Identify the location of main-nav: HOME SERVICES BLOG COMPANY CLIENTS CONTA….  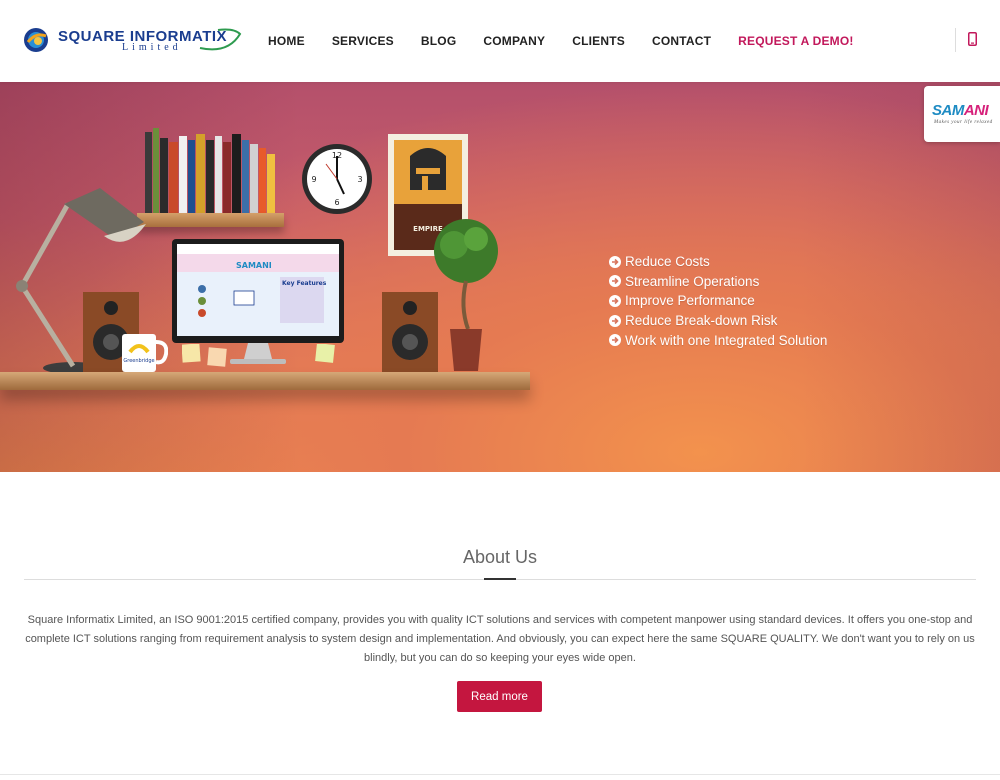
(574, 41).